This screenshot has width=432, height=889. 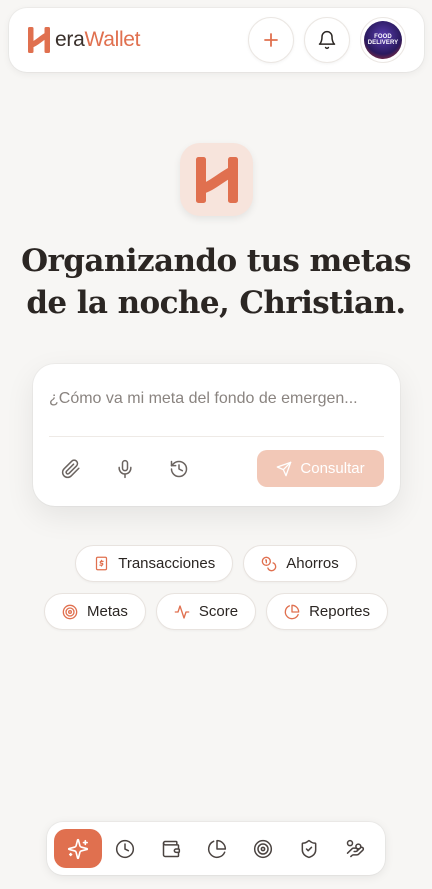 I want to click on chip-metas: Metas, so click(x=95, y=611).